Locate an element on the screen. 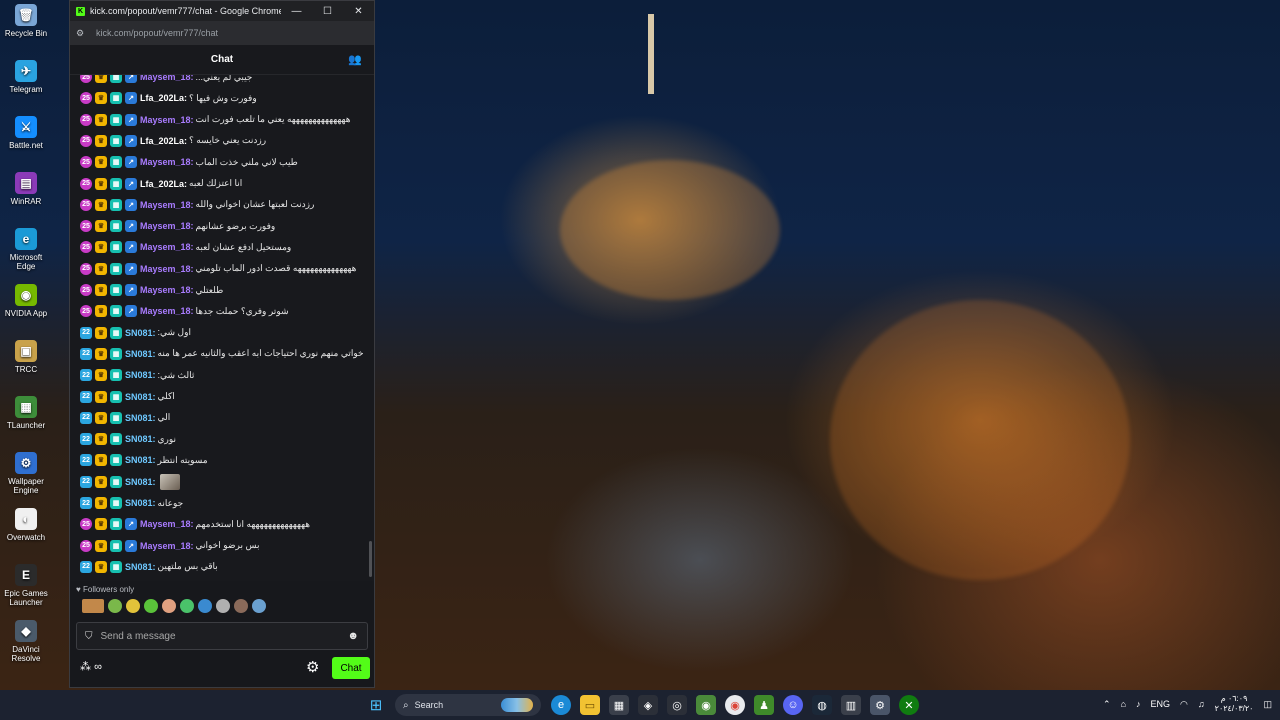  desktop-icon-epic-games: E Epic Games Launcher is located at coordinates (26, 585).